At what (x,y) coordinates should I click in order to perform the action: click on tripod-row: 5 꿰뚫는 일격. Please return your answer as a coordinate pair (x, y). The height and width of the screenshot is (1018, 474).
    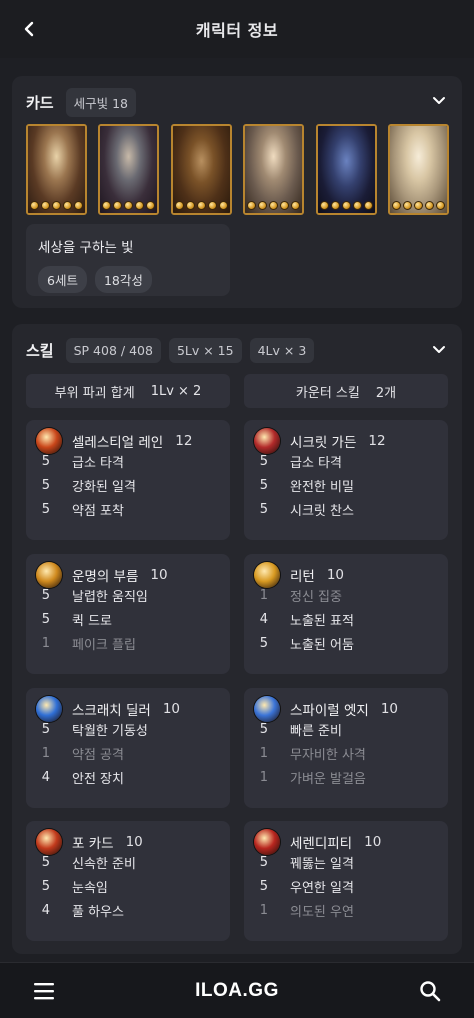
    Looking at the image, I should click on (299, 862).